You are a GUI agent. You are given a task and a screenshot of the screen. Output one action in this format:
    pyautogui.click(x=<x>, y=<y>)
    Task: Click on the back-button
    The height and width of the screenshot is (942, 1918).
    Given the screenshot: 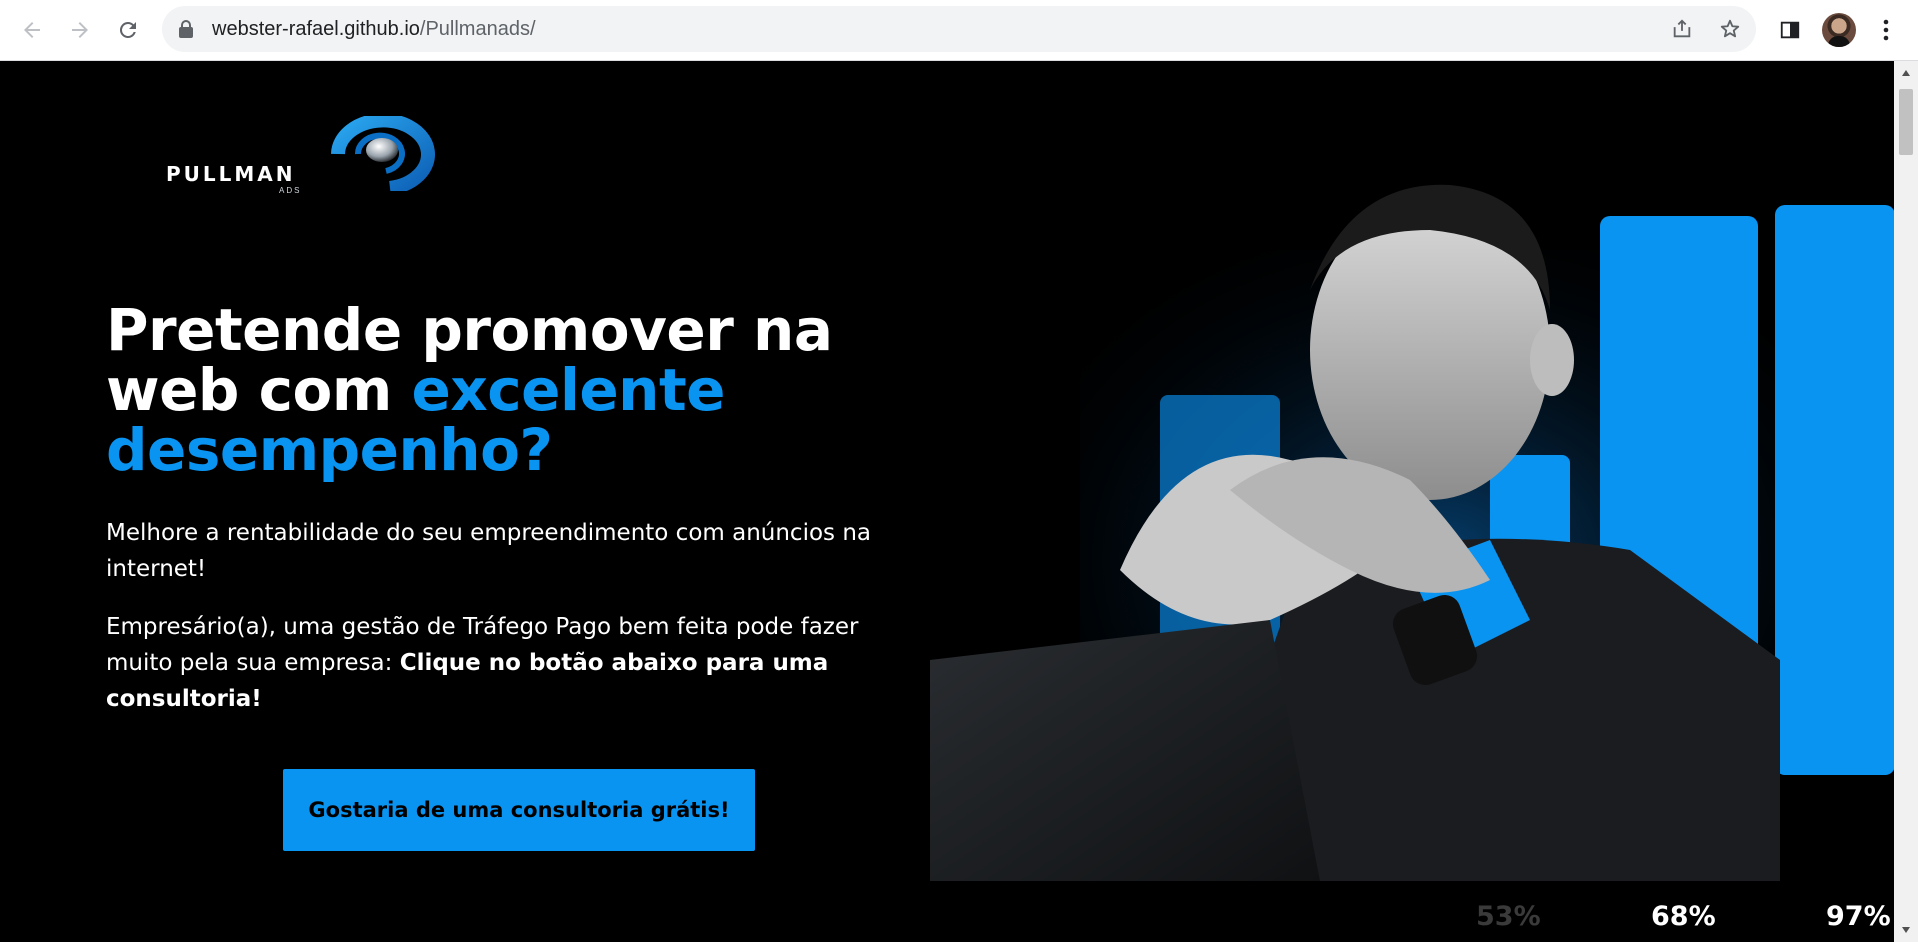 What is the action you would take?
    pyautogui.click(x=32, y=30)
    